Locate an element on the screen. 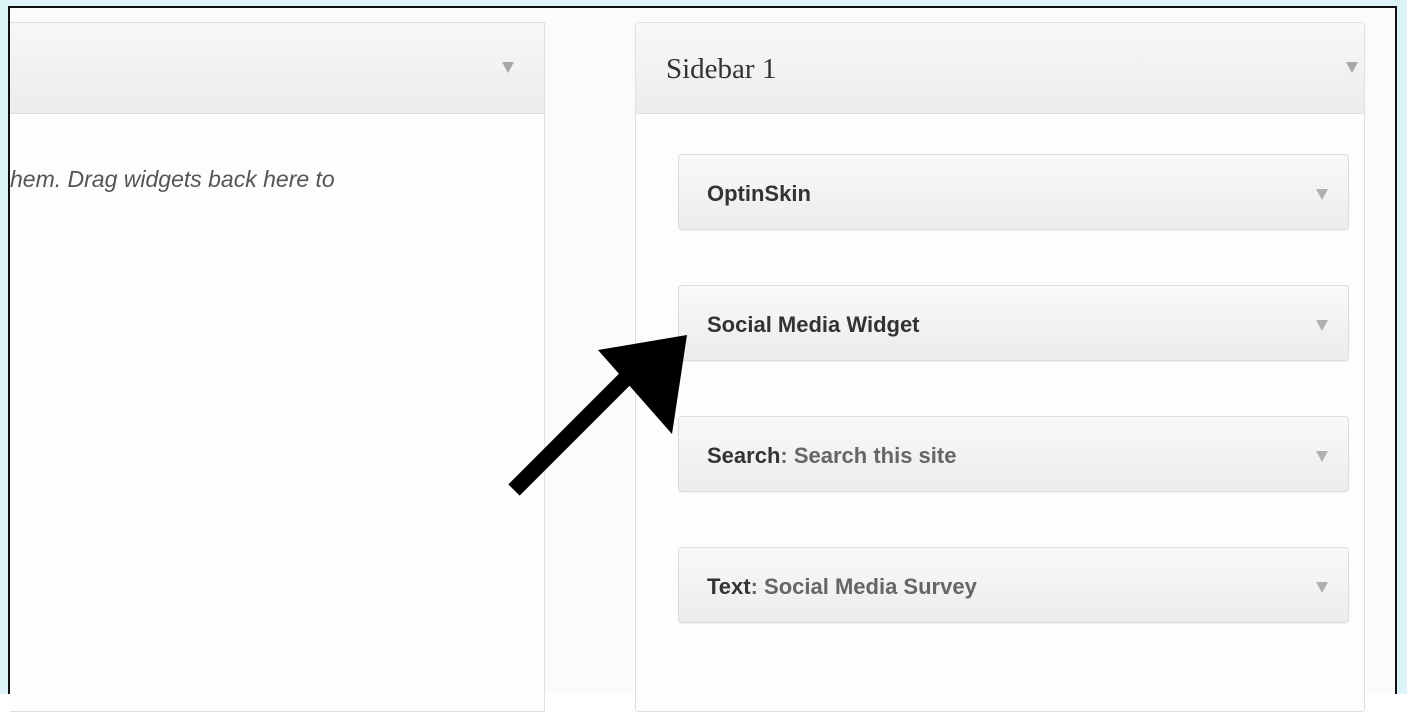 This screenshot has height=712, width=1407. inactive-widgets-header is located at coordinates (277, 68).